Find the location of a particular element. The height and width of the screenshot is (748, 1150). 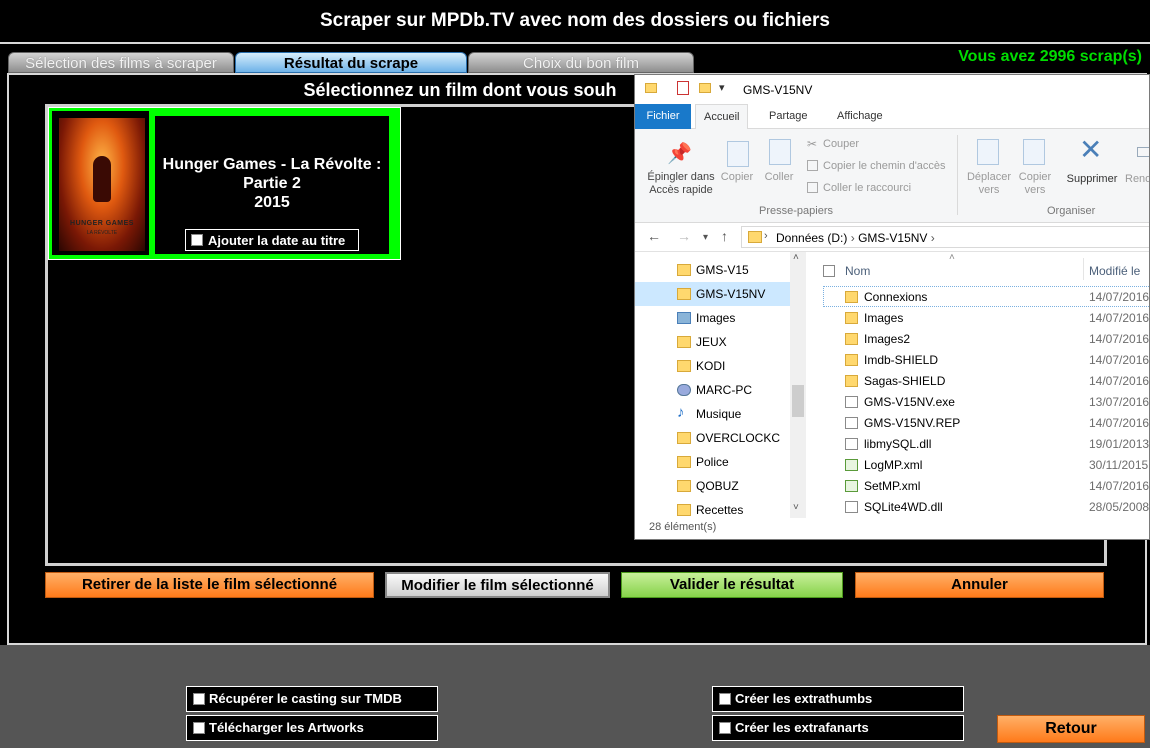

nav-item-jeux: JEUX is located at coordinates (712, 342).